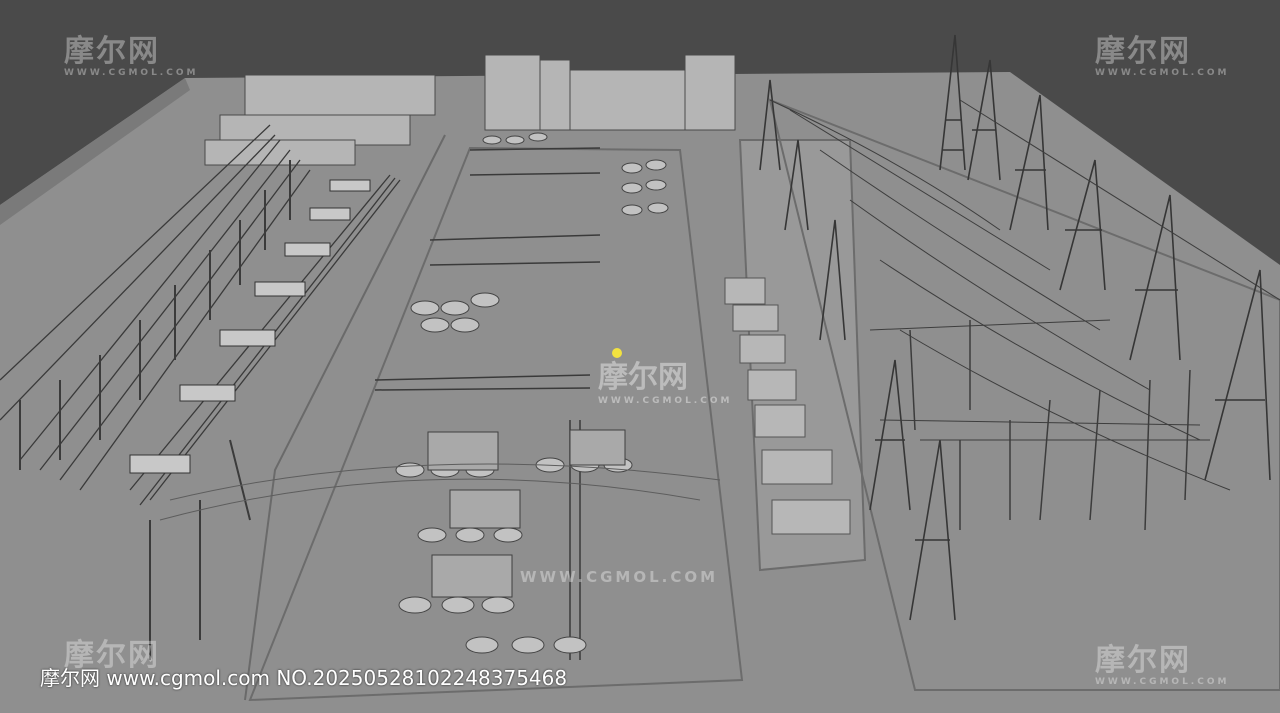 The height and width of the screenshot is (713, 1280). I want to click on watermark-top-right: 摩尔网 WWW.CGMOL.COM, so click(1162, 56).